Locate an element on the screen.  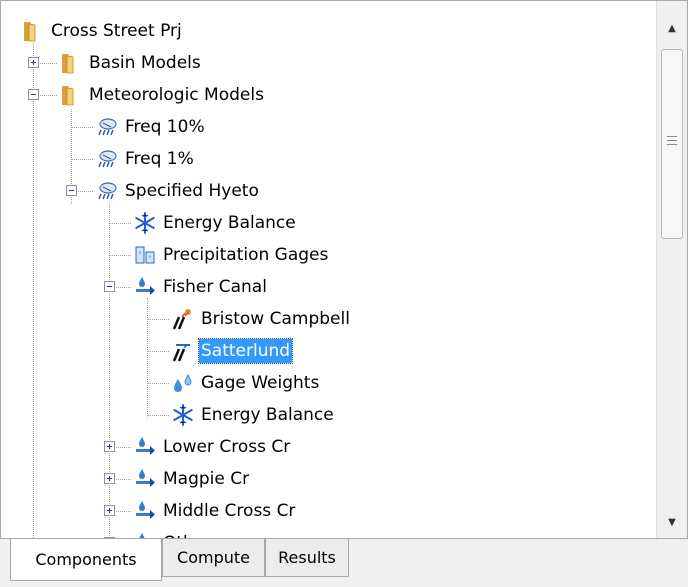
scroll-up-arrow-icon: ▲ is located at coordinates (672, 28).